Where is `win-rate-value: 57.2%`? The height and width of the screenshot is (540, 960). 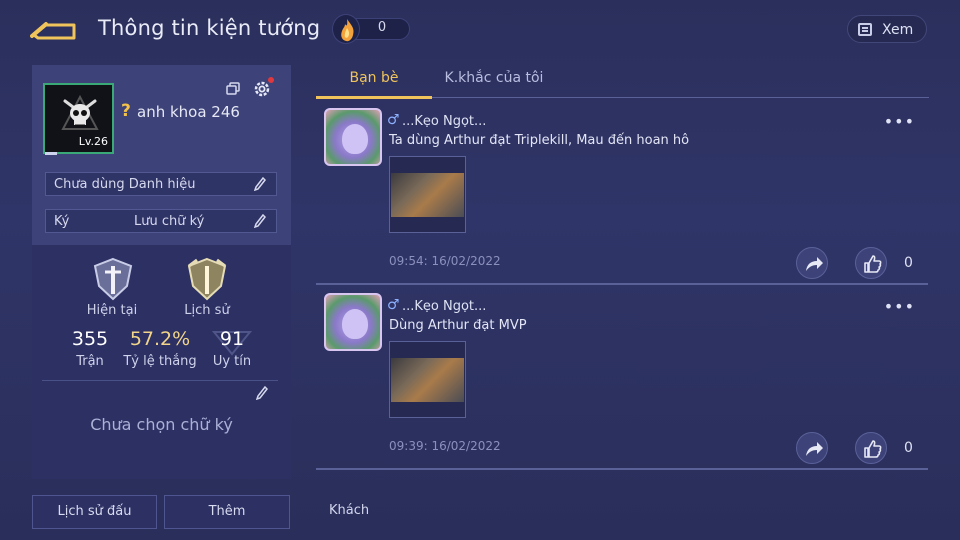 win-rate-value: 57.2% is located at coordinates (160, 339).